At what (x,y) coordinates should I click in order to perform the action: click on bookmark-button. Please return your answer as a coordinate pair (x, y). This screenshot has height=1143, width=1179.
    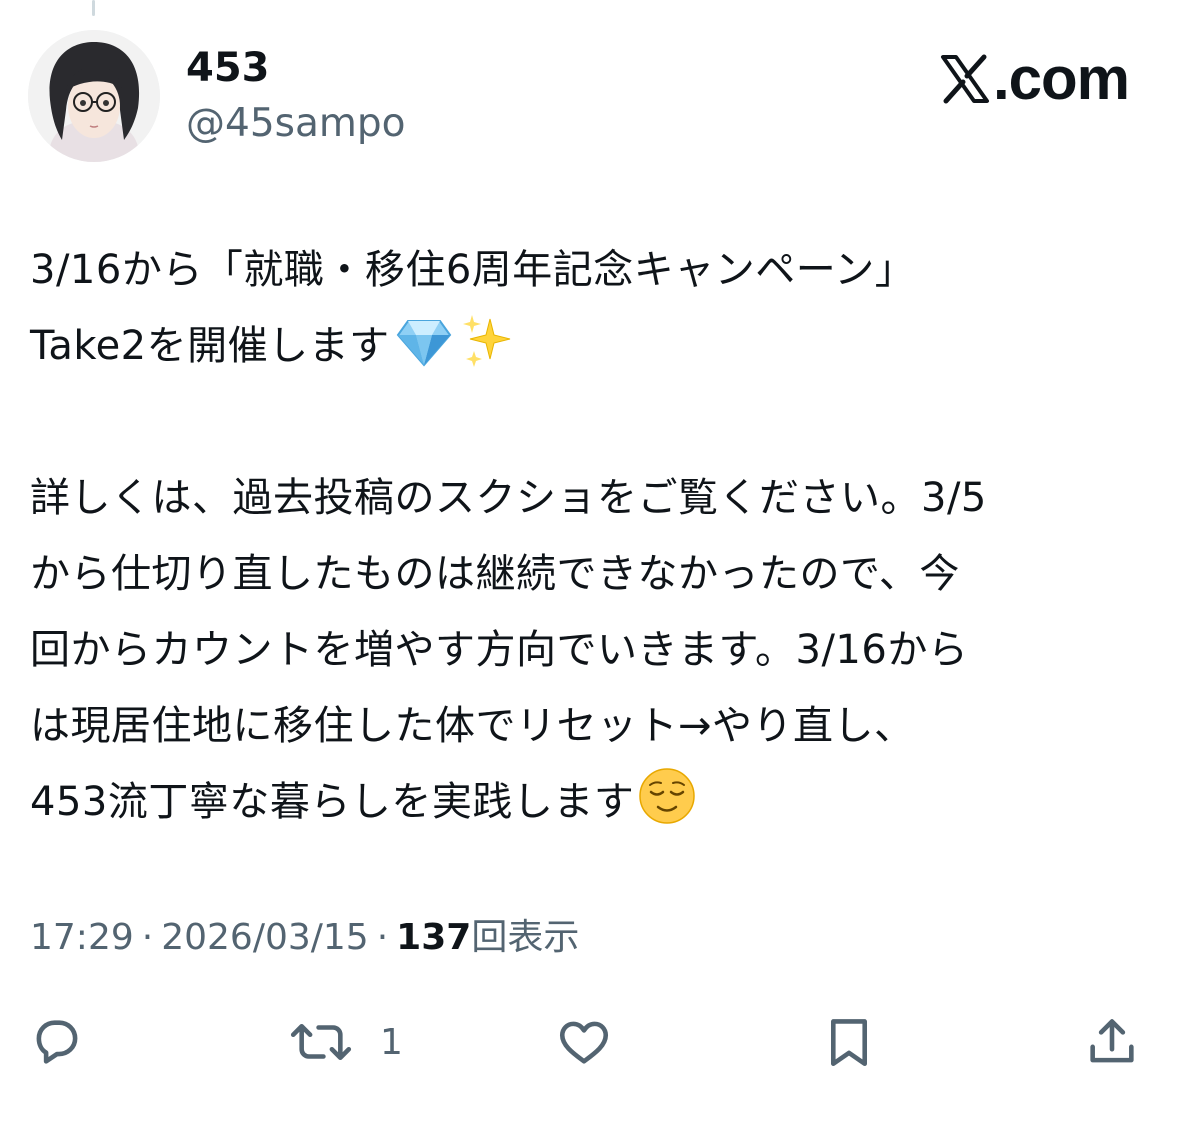
    Looking at the image, I should click on (849, 1042).